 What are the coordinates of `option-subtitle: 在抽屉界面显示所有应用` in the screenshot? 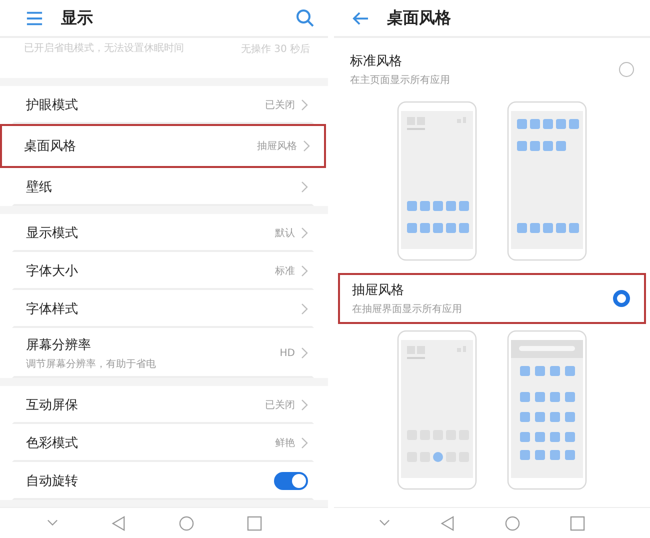 It's located at (407, 309).